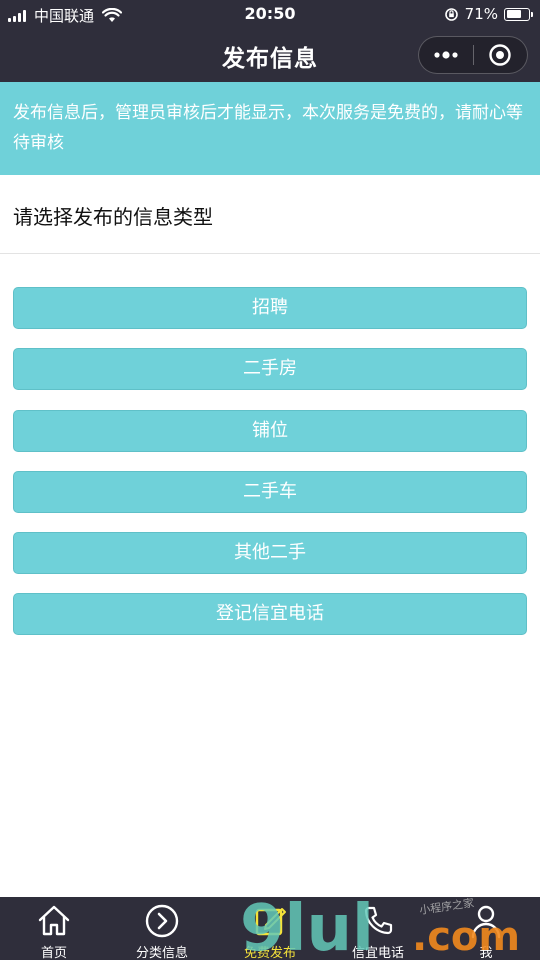 The width and height of the screenshot is (540, 960). I want to click on tab-label: 分类信息, so click(161, 953).